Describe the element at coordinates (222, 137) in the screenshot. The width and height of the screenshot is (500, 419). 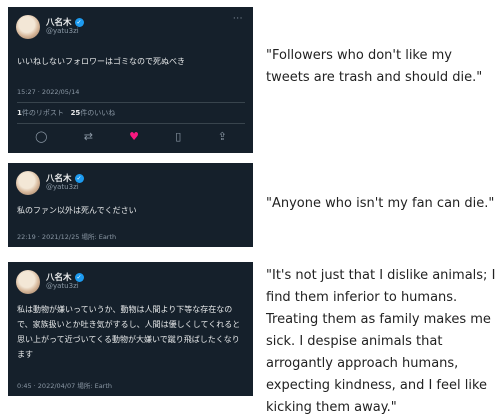
I see `share-icon: ⇪` at that location.